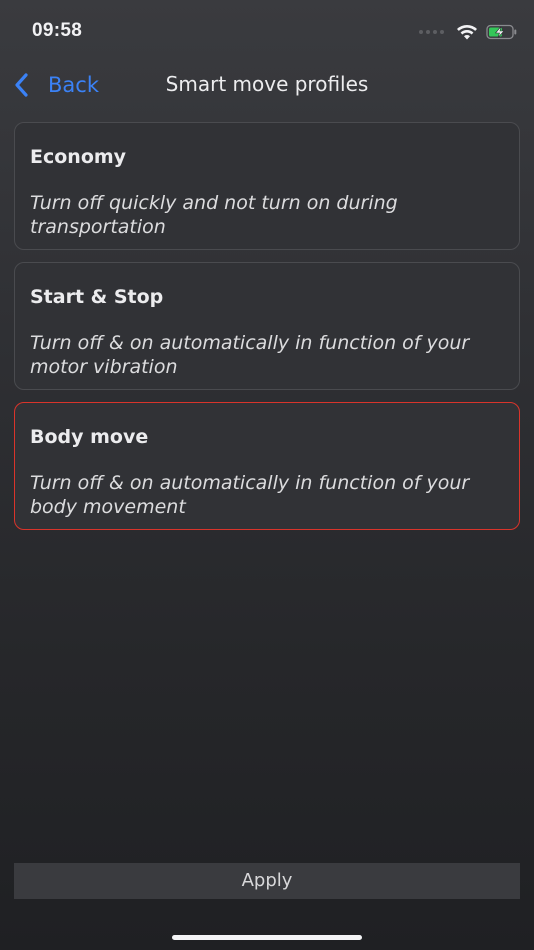  What do you see at coordinates (267, 30) in the screenshot?
I see `status-bar: 09:58` at bounding box center [267, 30].